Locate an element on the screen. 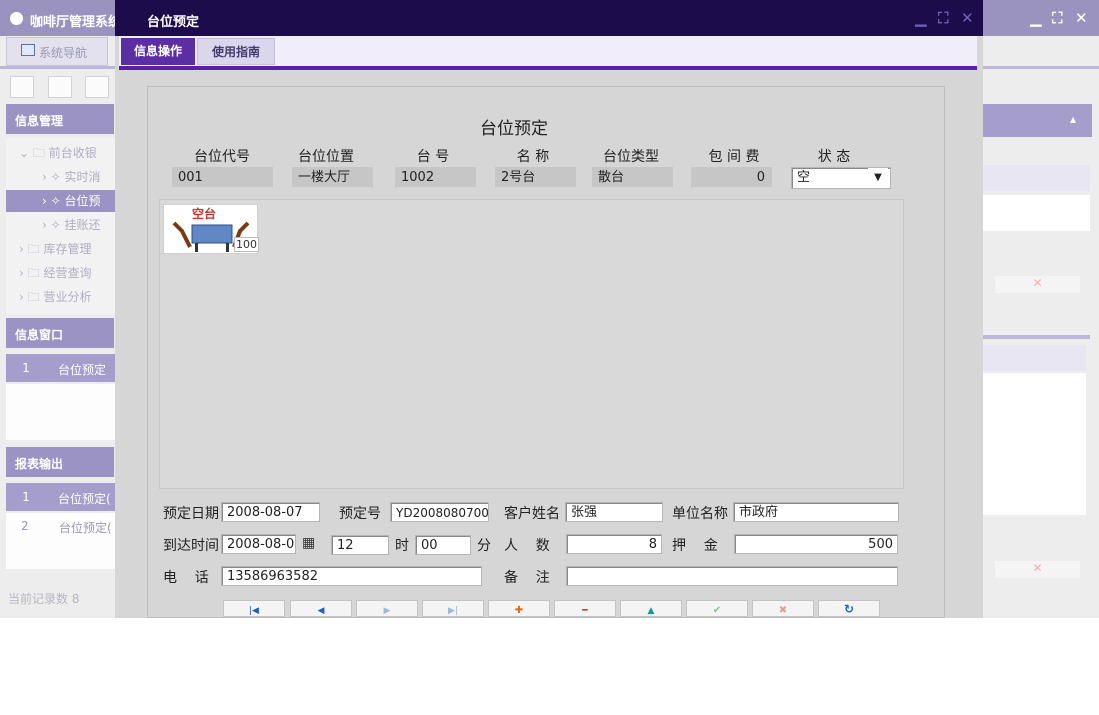 The width and height of the screenshot is (1099, 715). table-code-field: 001 is located at coordinates (222, 177).